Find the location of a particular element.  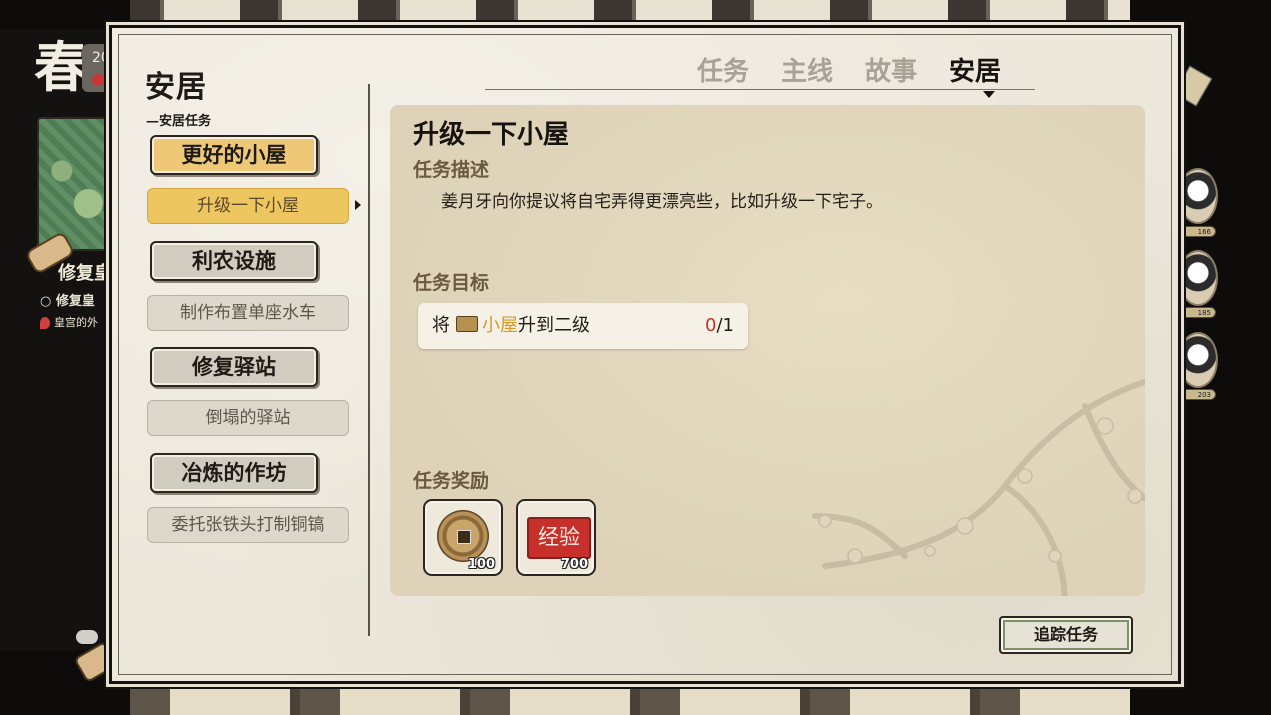

category-label: —安居任务 is located at coordinates (179, 121).